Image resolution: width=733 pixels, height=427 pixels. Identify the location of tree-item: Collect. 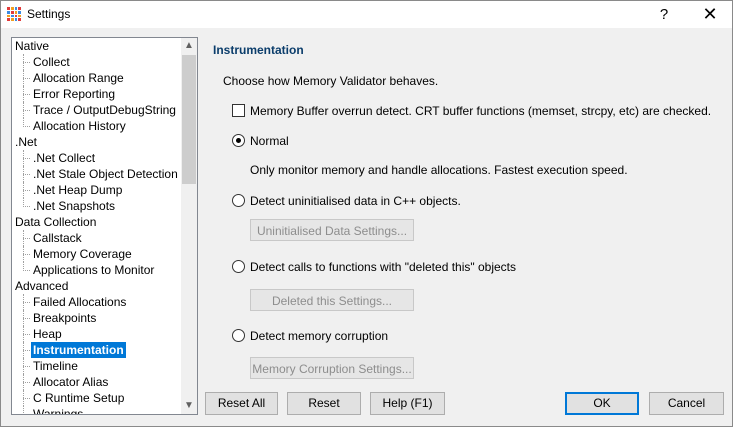
(96, 62).